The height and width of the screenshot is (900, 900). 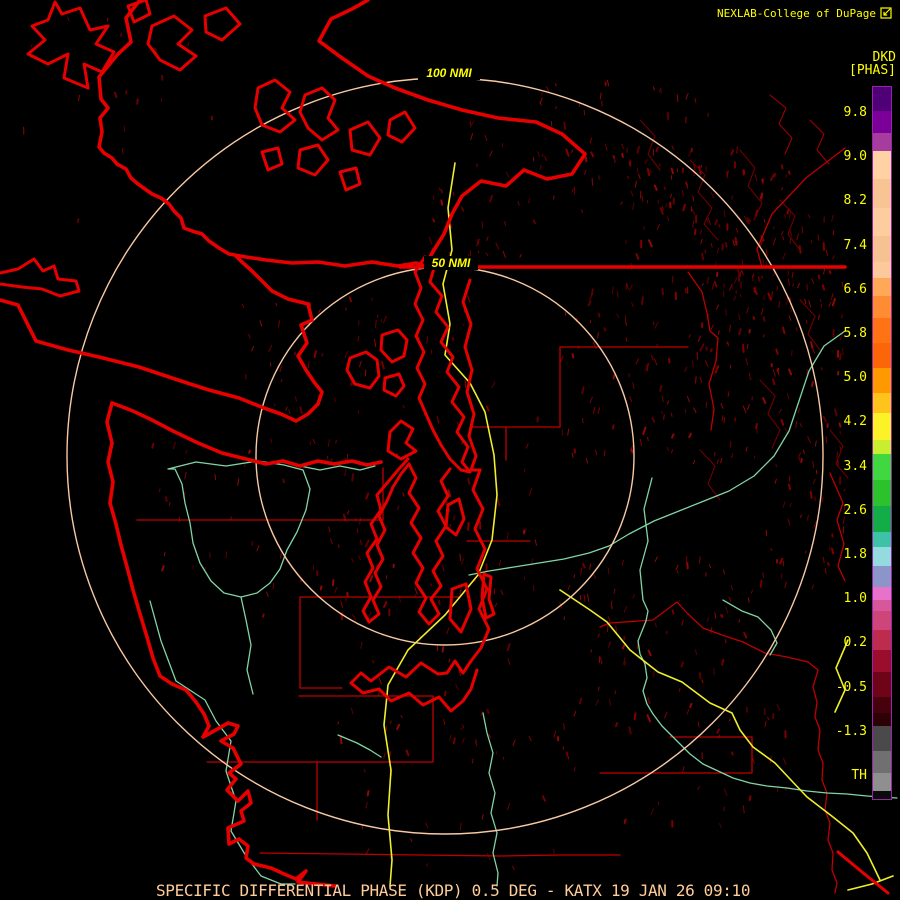 What do you see at coordinates (449, 73) in the screenshot?
I see `range-ring-label-outer: 100 NMI` at bounding box center [449, 73].